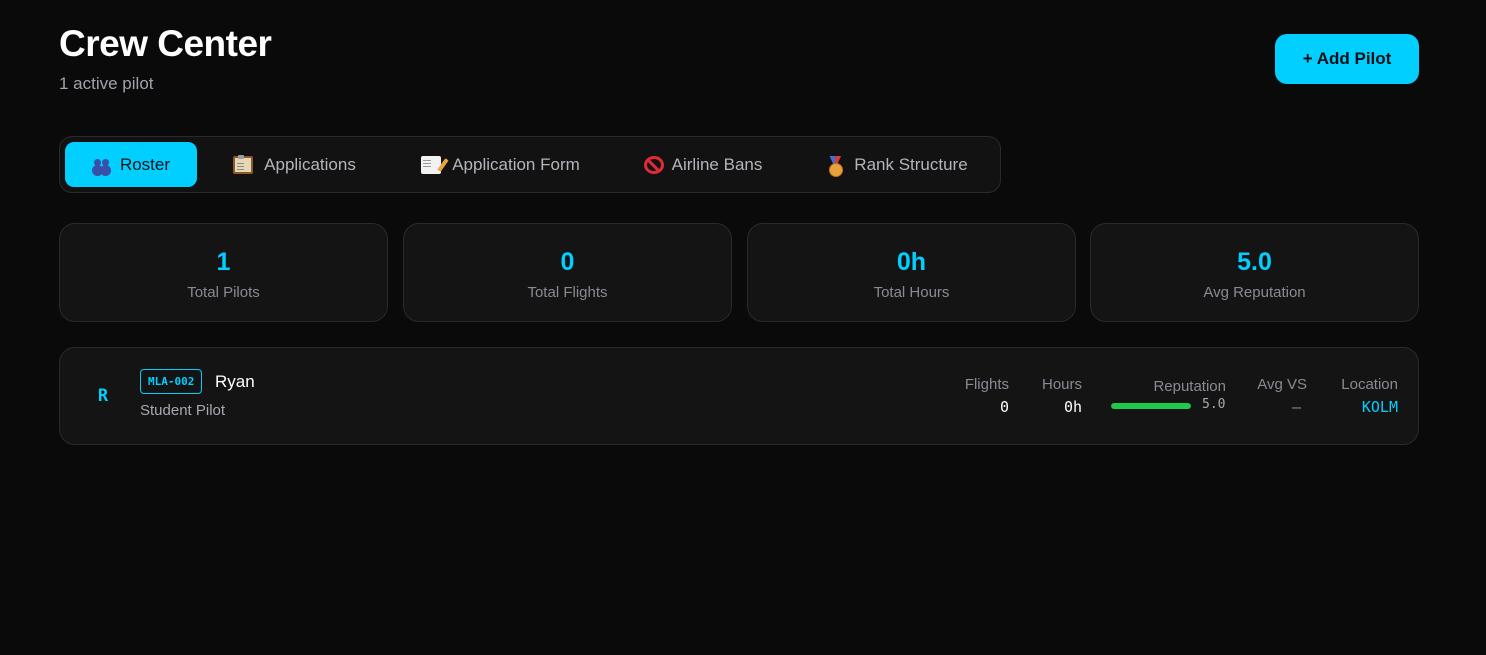 The width and height of the screenshot is (1486, 655). Describe the element at coordinates (1189, 386) in the screenshot. I see `reputation-label: Reputation` at that location.